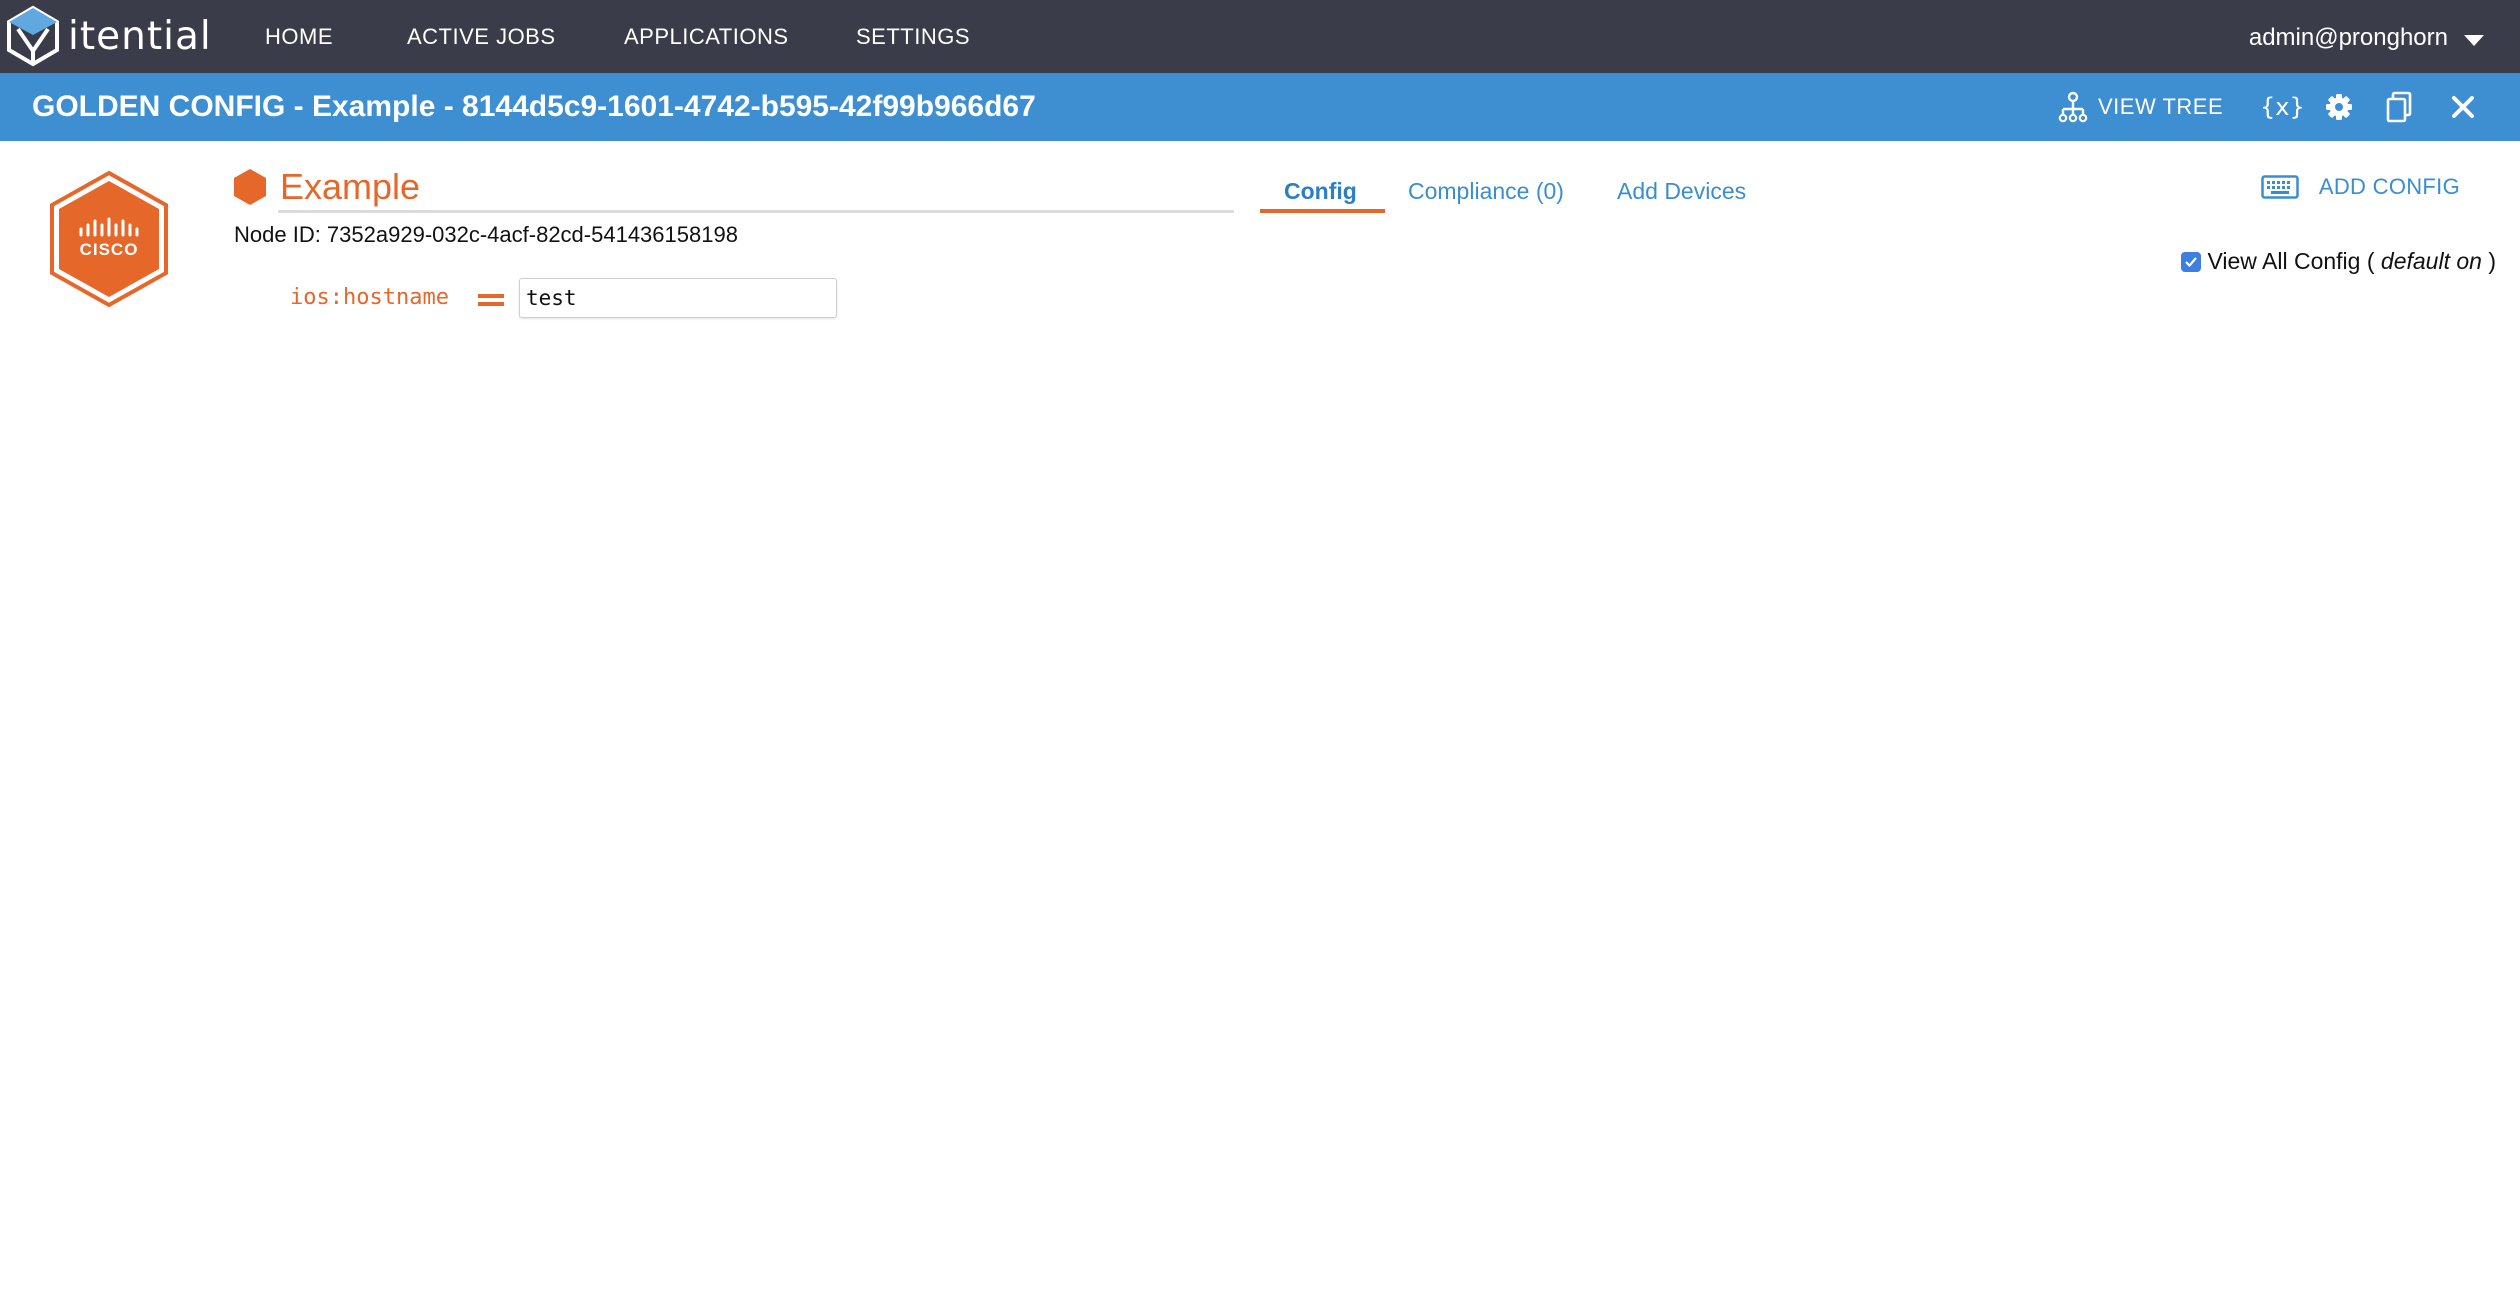 The height and width of the screenshot is (1304, 2520). I want to click on active-tab-indicator, so click(1322, 211).